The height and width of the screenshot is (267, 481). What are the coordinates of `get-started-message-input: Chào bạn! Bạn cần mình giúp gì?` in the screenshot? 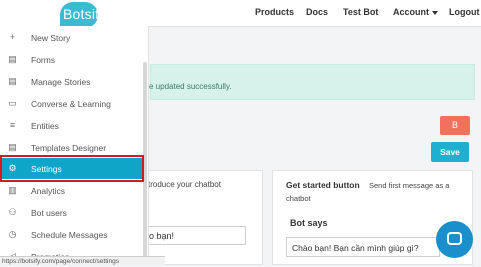 It's located at (363, 247).